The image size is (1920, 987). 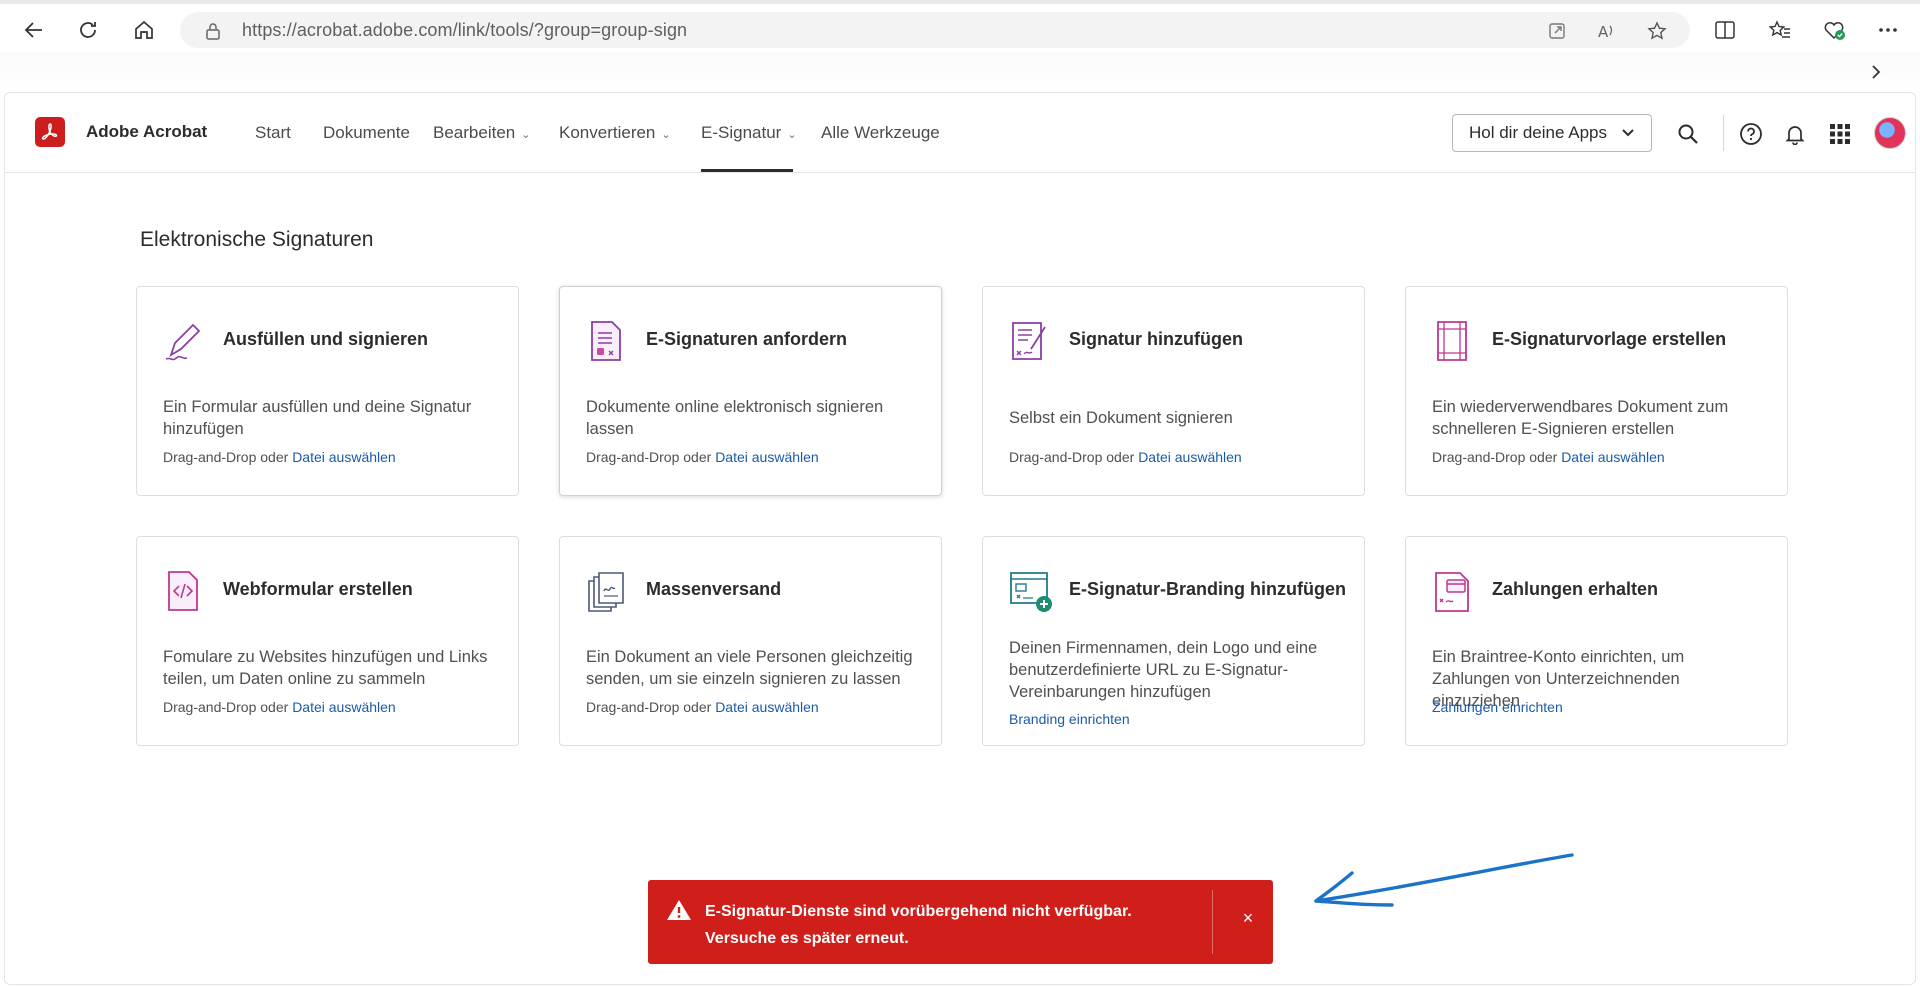 What do you see at coordinates (1603, 31) in the screenshot?
I see `svg-text: A` at bounding box center [1603, 31].